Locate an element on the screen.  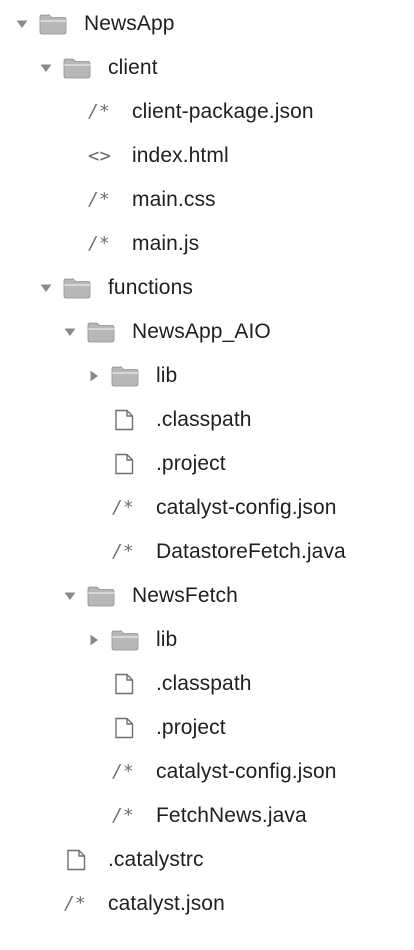
tree-item-label: client is located at coordinates (133, 67).